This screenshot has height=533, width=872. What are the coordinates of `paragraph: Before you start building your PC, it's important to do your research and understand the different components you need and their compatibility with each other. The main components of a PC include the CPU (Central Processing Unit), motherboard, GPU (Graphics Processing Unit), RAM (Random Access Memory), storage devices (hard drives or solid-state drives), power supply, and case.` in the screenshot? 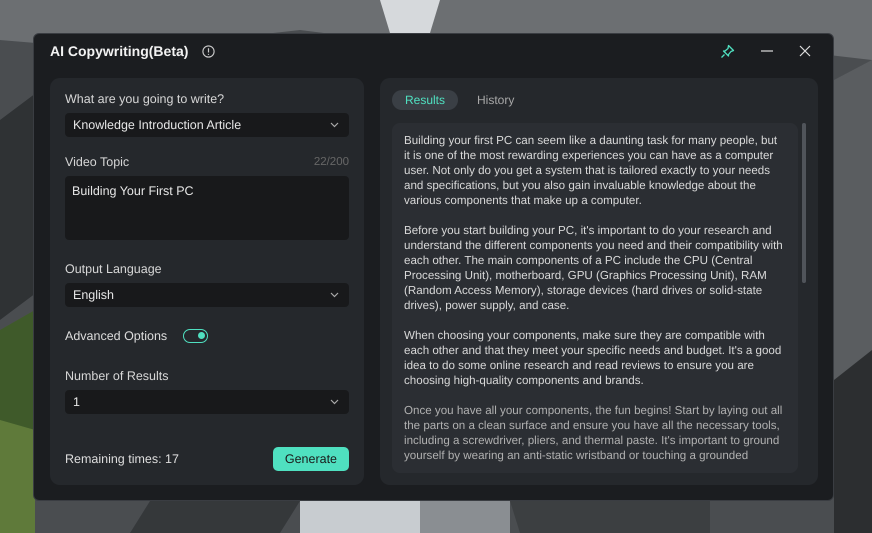 It's located at (594, 268).